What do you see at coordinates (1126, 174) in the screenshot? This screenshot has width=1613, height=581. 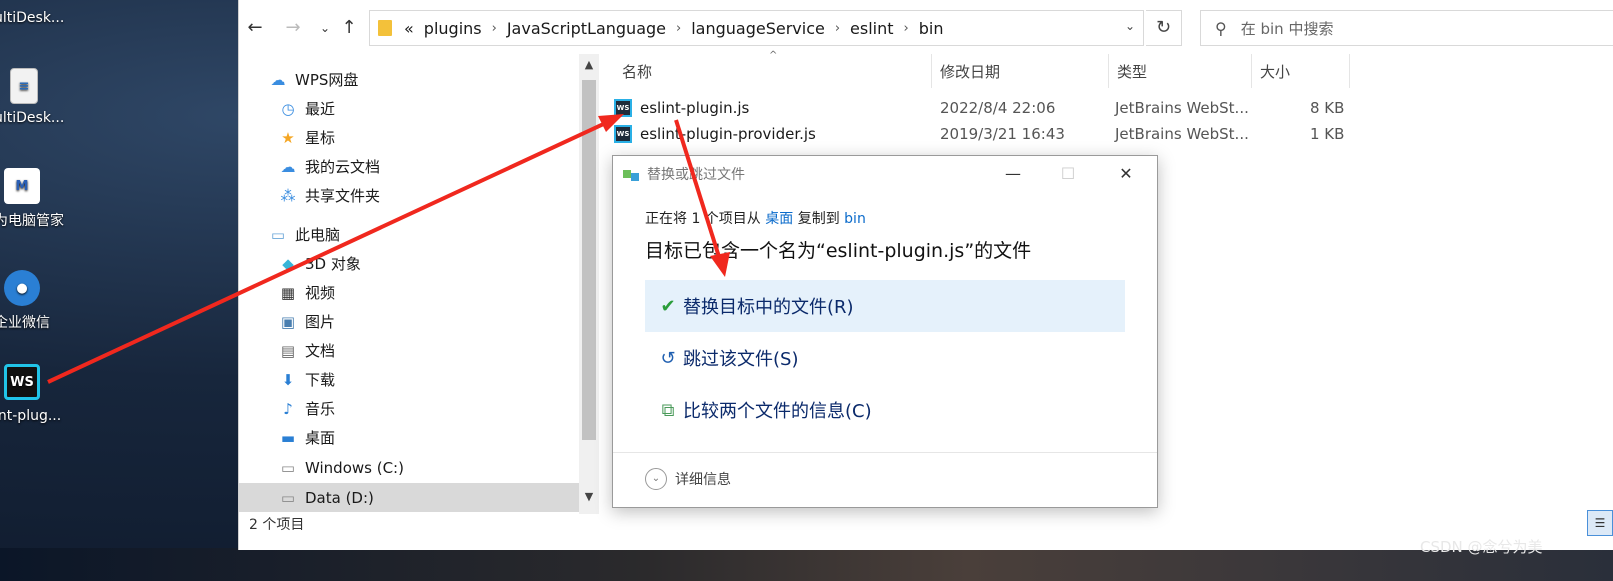 I see `close-icon: ✕` at bounding box center [1126, 174].